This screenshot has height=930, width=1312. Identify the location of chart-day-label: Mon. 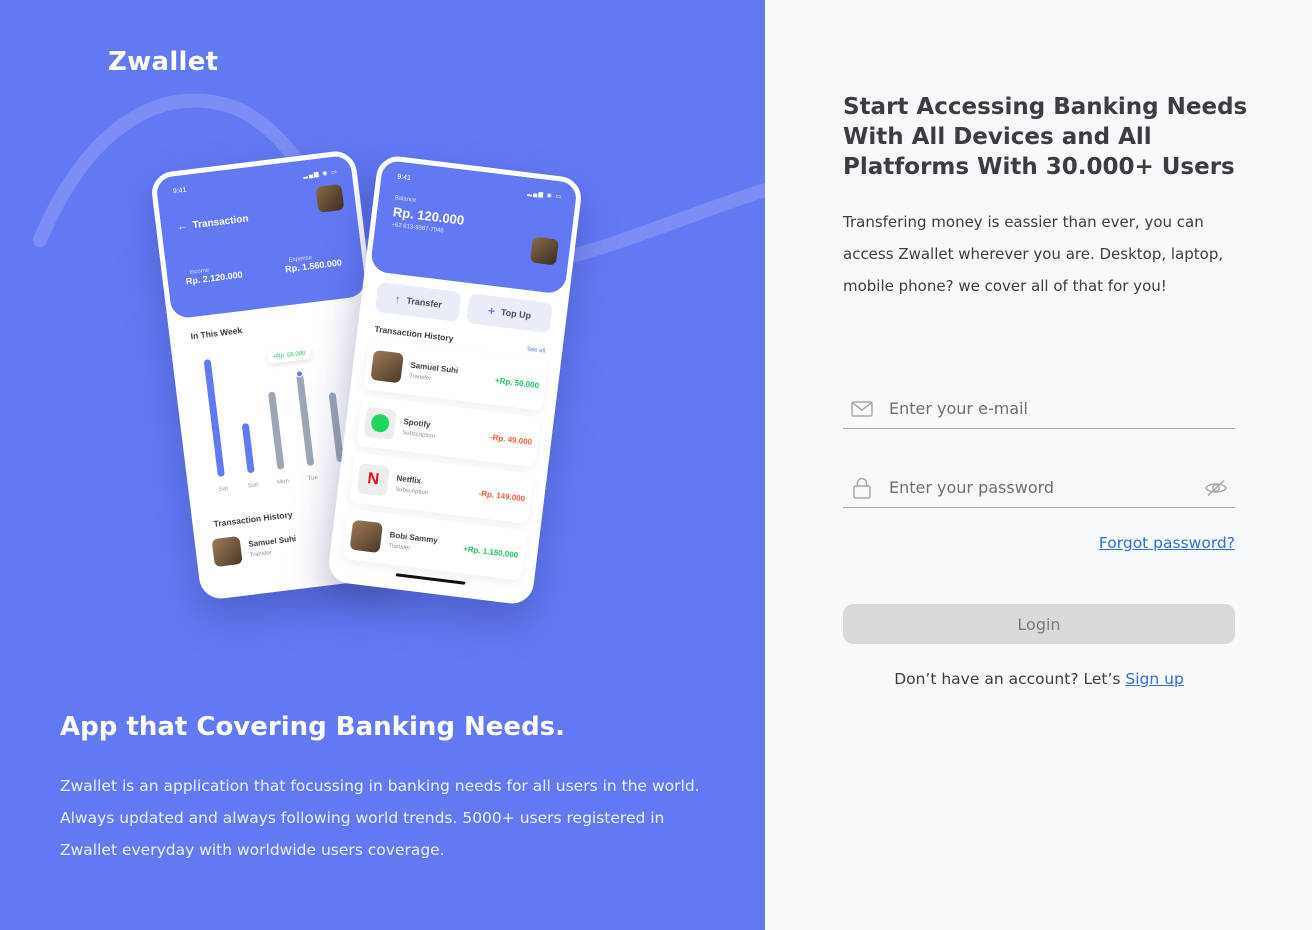
(283, 482).